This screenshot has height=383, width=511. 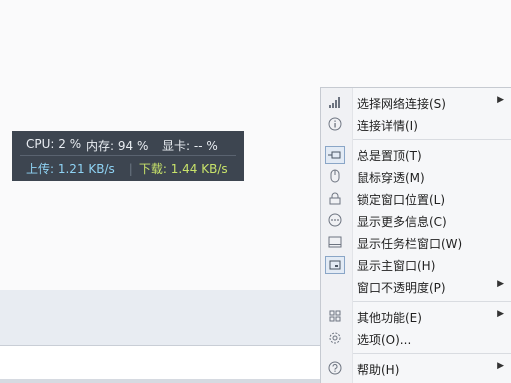 What do you see at coordinates (183, 169) in the screenshot?
I see `download-speed: 下载: 1.44 KB/s` at bounding box center [183, 169].